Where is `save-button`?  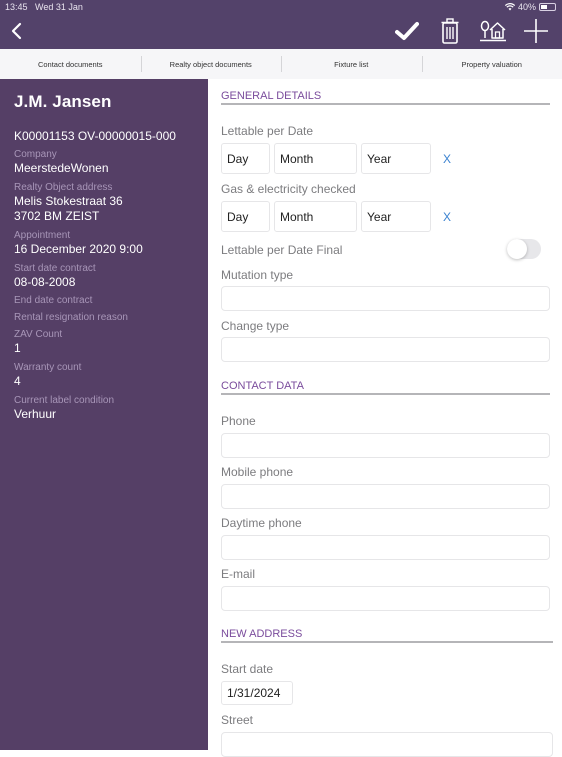
save-button is located at coordinates (407, 31).